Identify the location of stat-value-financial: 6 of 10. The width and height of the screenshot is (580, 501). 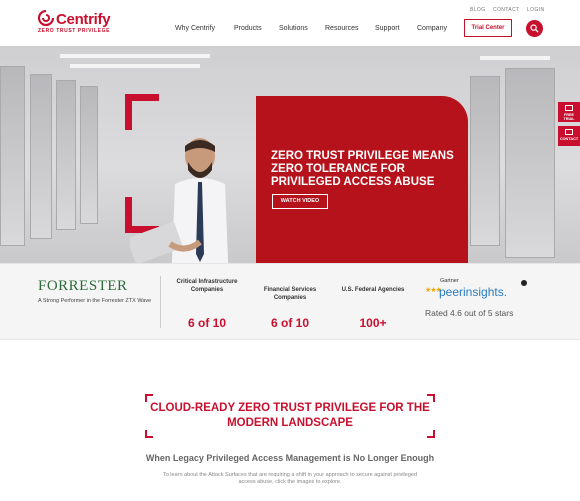
(289, 323).